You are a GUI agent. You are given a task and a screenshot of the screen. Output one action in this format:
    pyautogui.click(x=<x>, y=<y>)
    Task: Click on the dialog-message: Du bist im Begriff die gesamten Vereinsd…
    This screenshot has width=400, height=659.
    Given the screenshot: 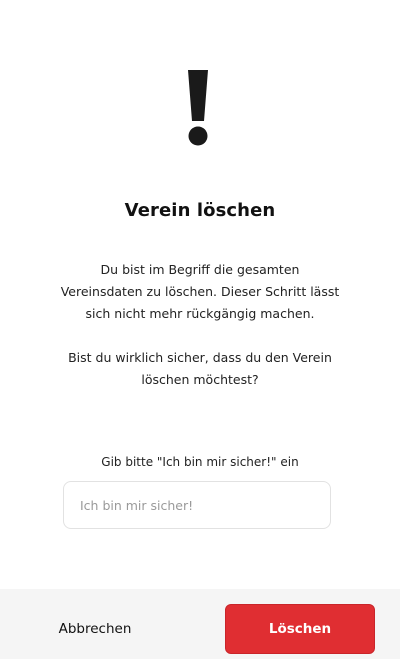 What is the action you would take?
    pyautogui.click(x=200, y=325)
    